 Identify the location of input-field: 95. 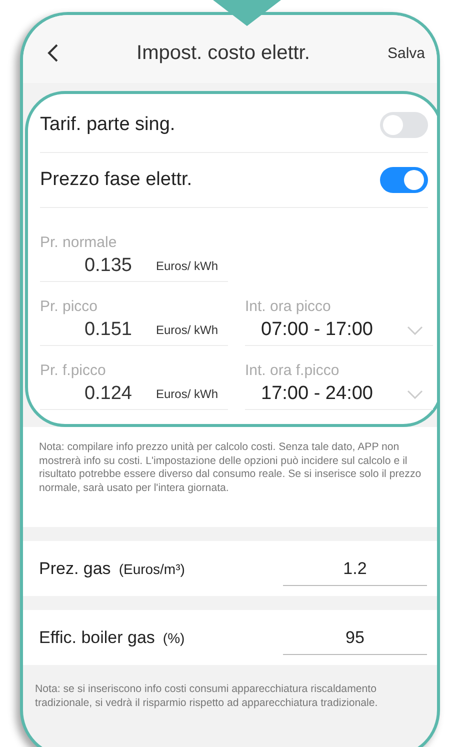
(355, 638).